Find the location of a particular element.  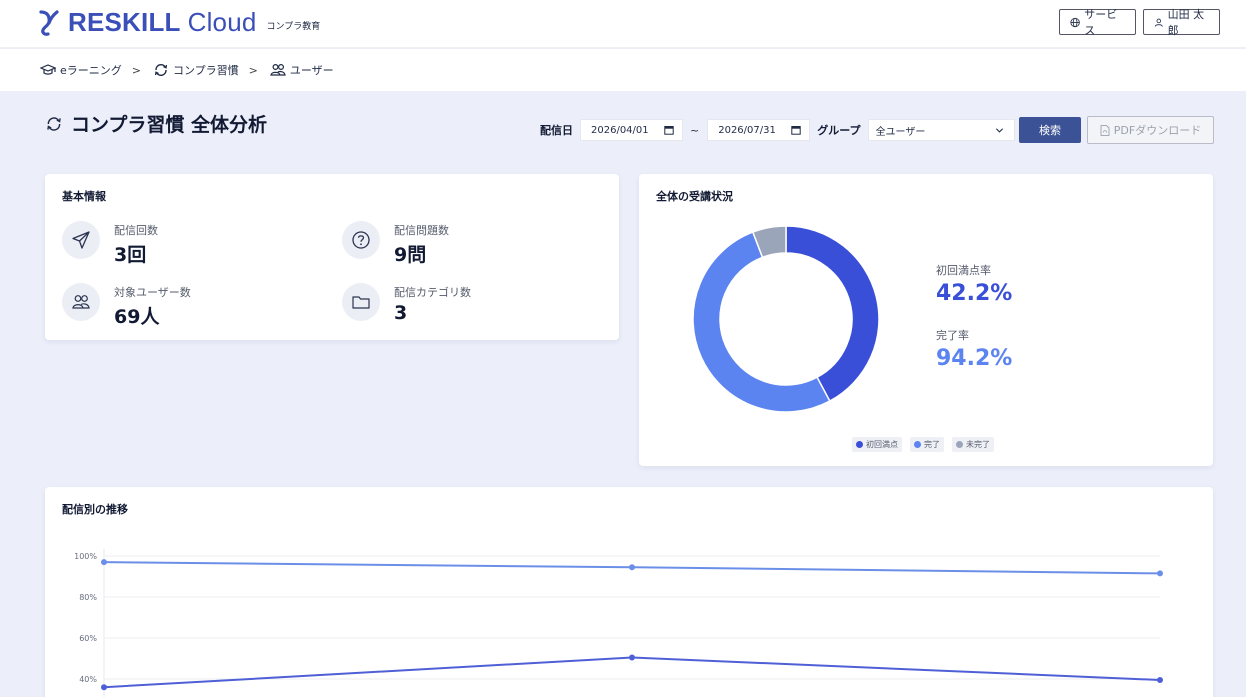

y-tick-label: 40% is located at coordinates (88, 679).